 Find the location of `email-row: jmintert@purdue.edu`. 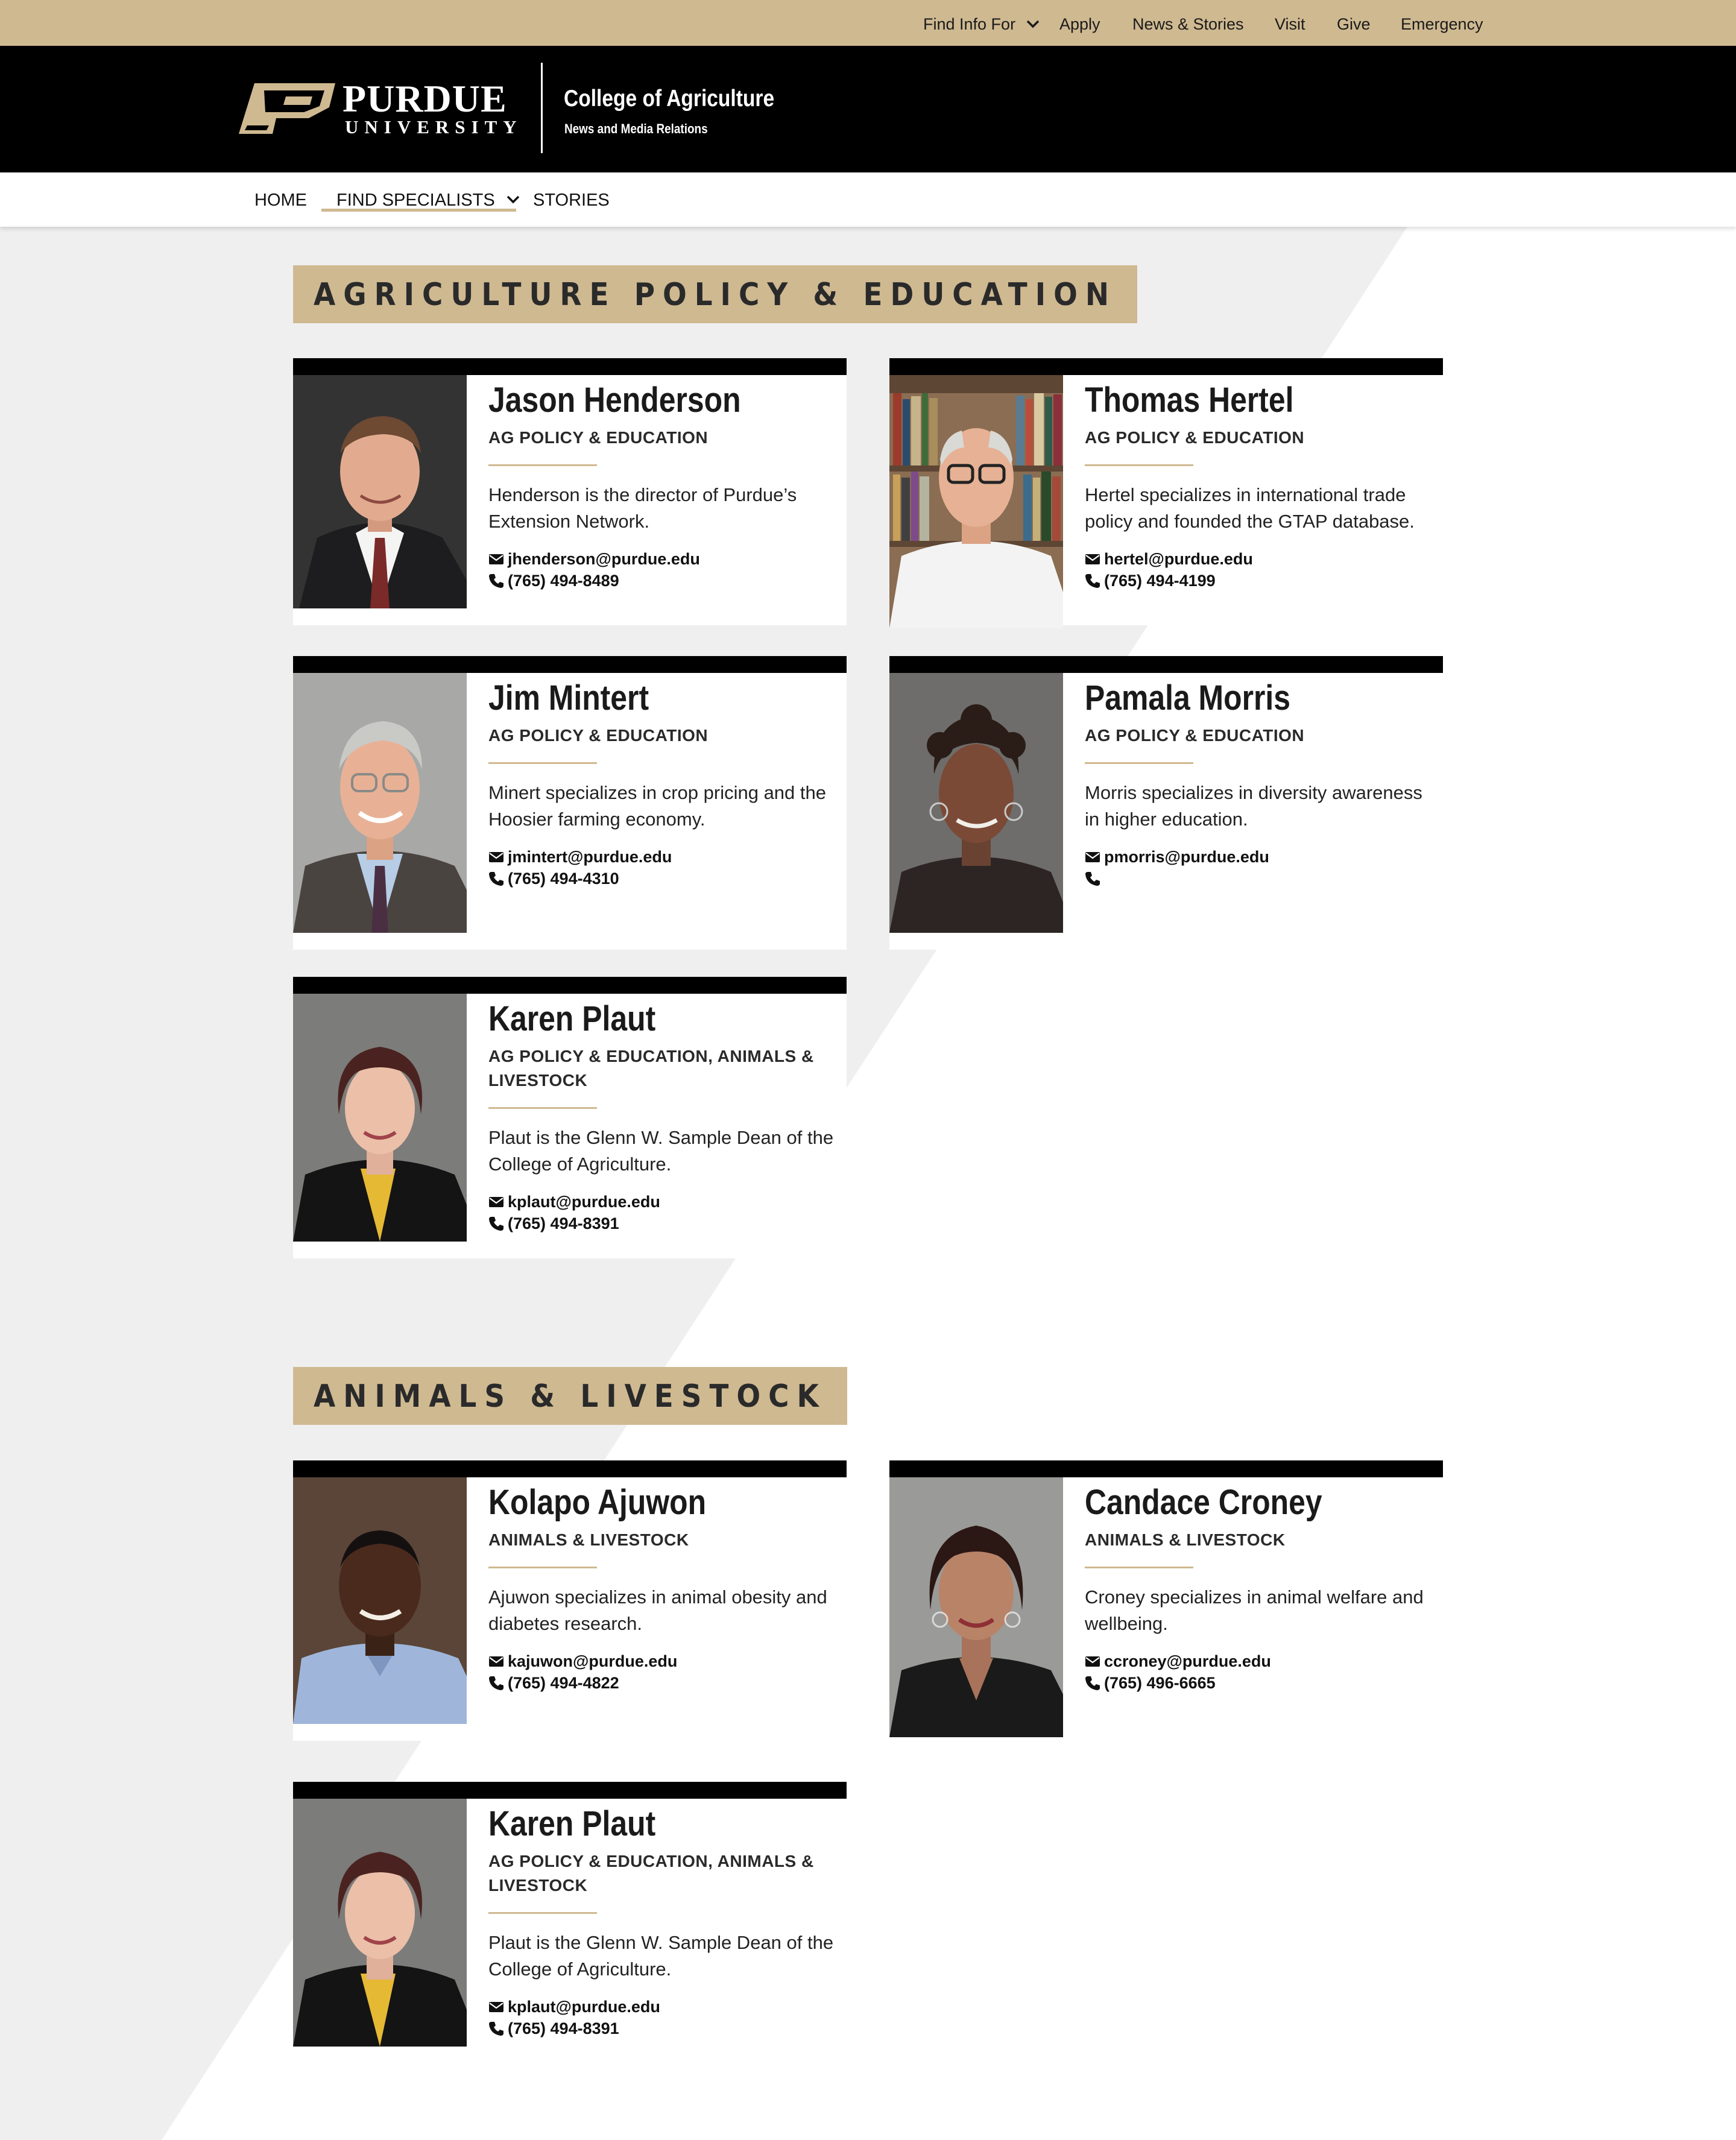

email-row: jmintert@purdue.edu is located at coordinates (661, 857).